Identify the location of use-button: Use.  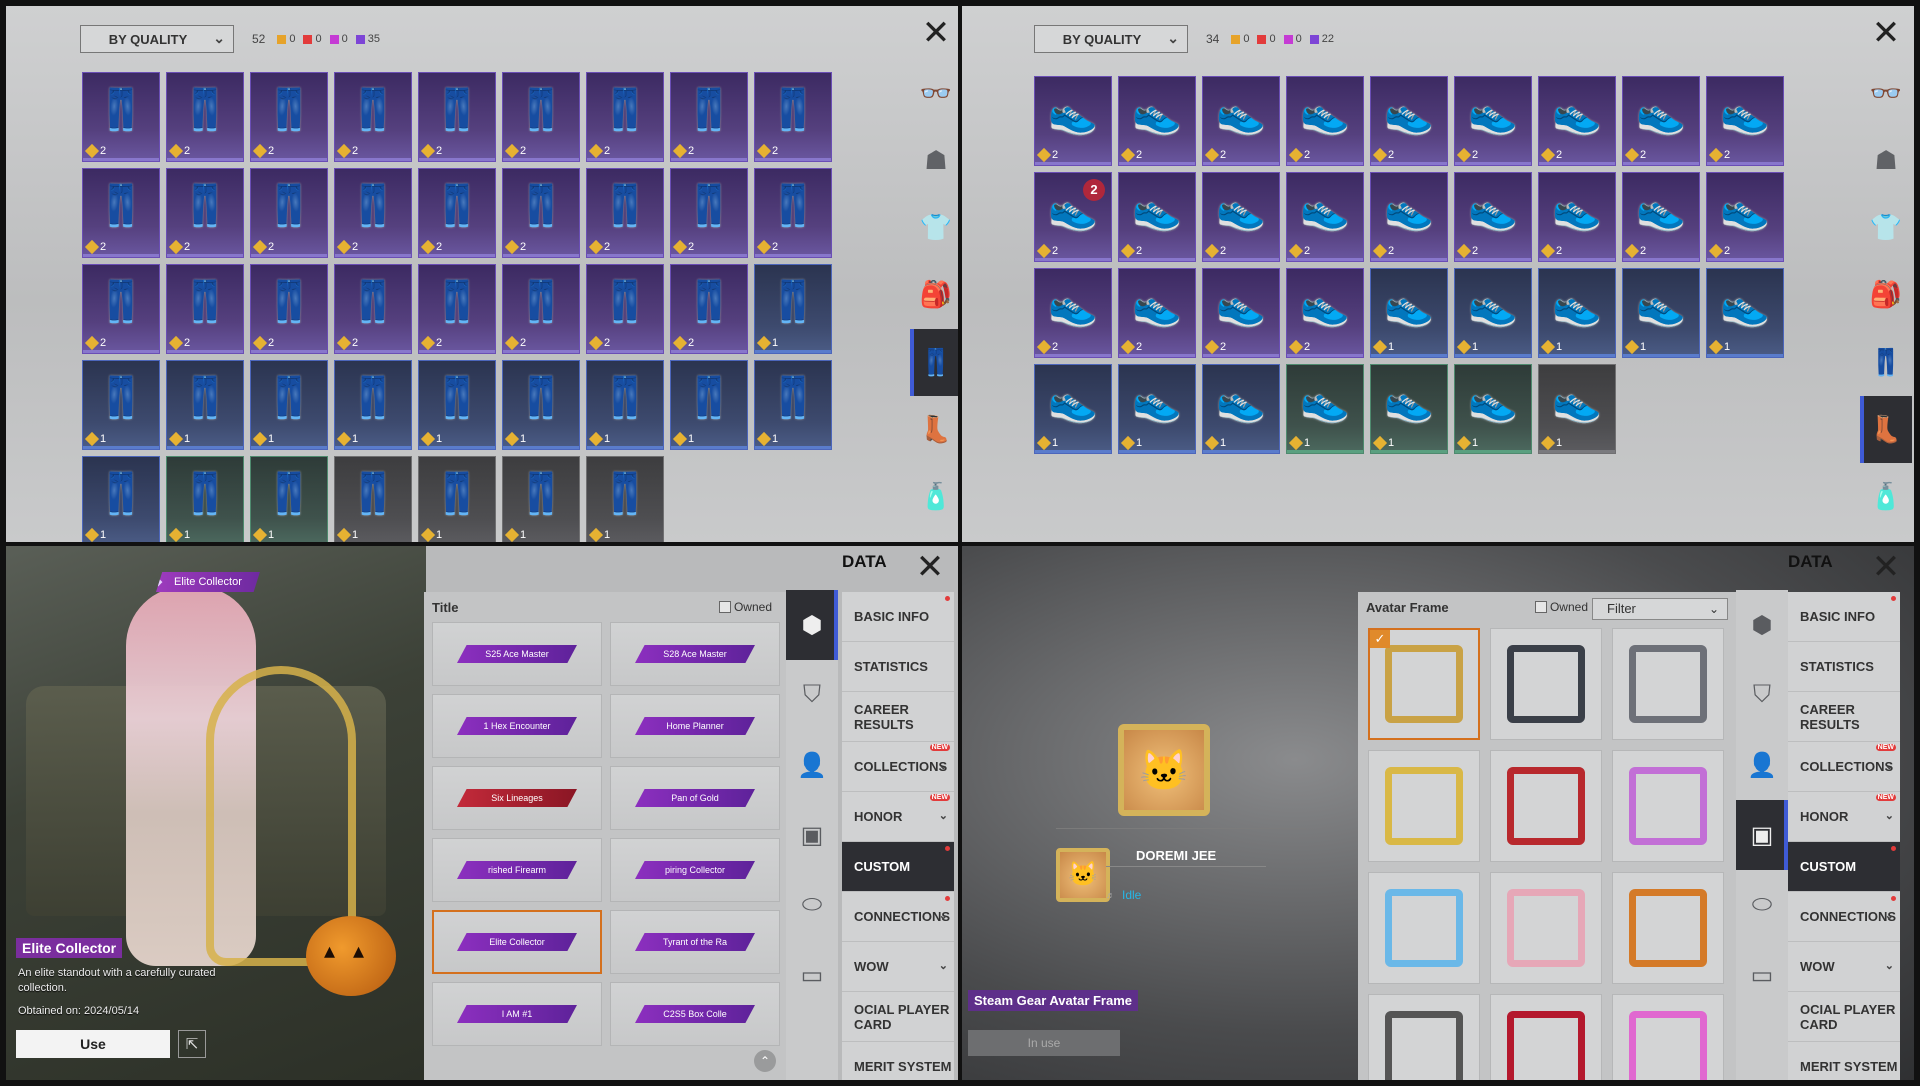
(93, 1044).